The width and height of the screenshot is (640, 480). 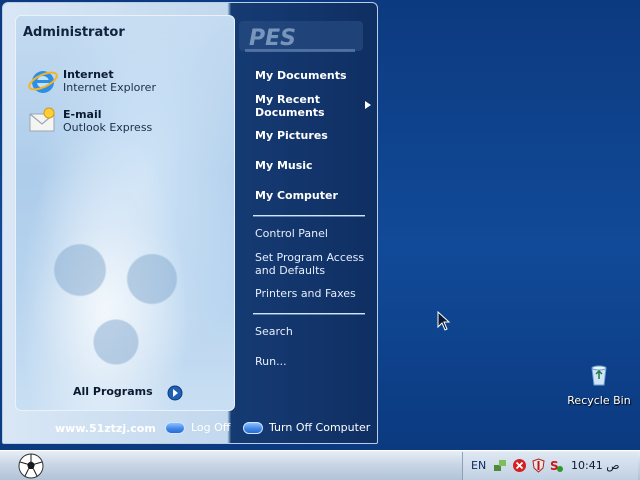 What do you see at coordinates (284, 165) in the screenshot?
I see `menu-item-my-music: My Music` at bounding box center [284, 165].